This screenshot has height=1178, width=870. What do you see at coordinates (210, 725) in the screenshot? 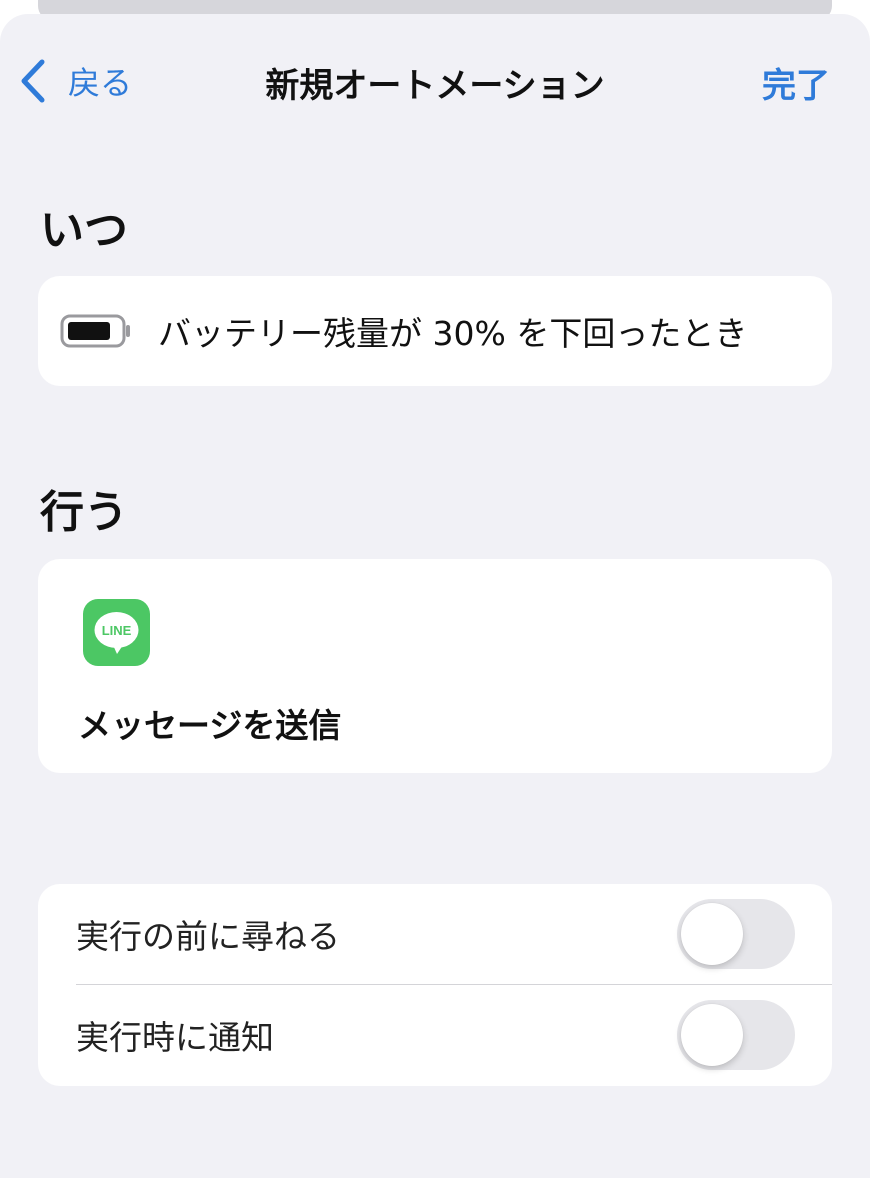
I see `action-label: メッセージを送信` at bounding box center [210, 725].